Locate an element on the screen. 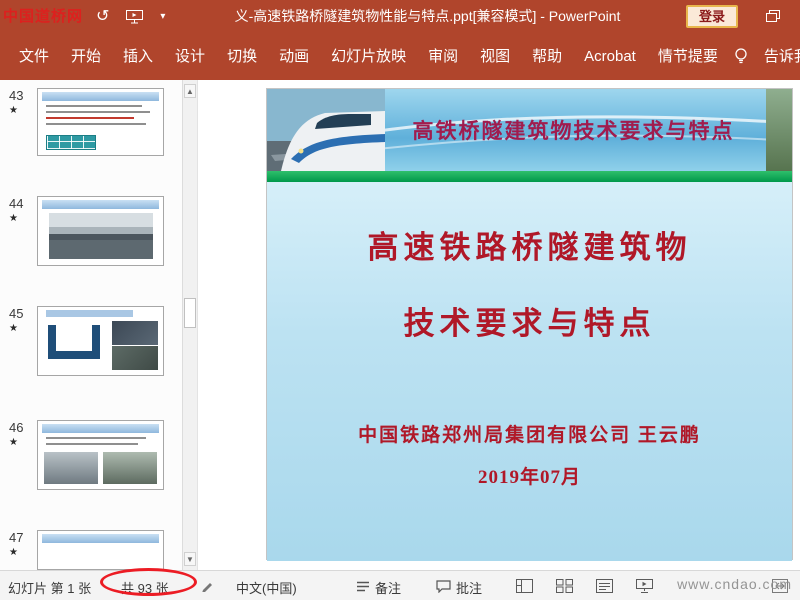 This screenshot has height=600, width=800. slide-number: 46 is located at coordinates (16, 427).